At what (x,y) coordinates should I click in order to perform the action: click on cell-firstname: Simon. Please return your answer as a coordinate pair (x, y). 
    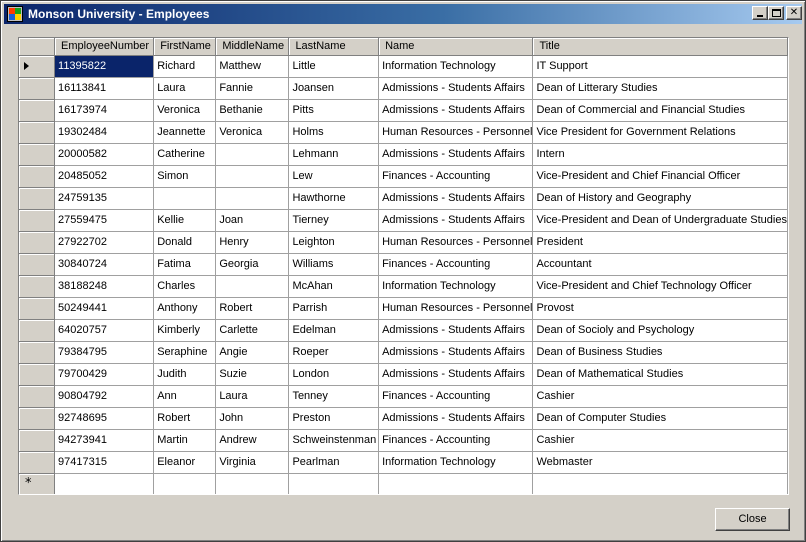
    Looking at the image, I should click on (185, 176).